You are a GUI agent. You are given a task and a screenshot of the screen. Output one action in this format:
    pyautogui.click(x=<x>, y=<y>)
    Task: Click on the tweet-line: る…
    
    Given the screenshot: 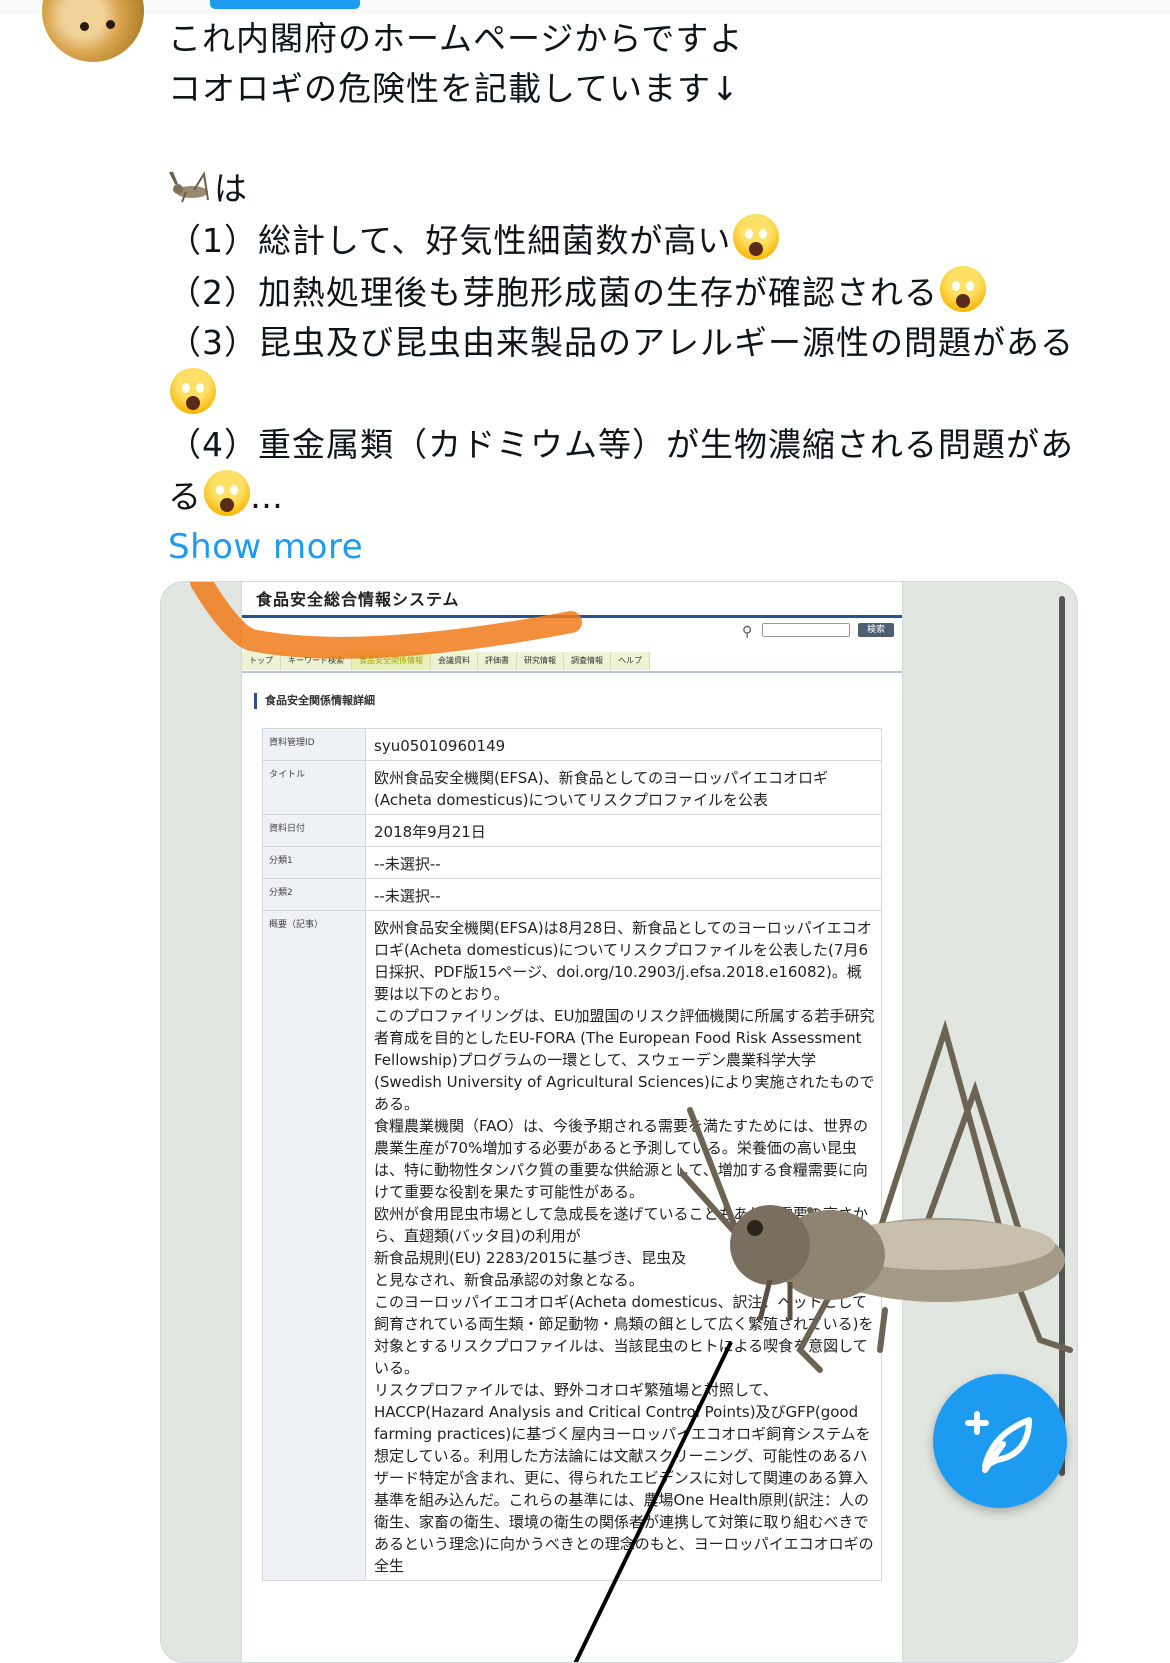 What is the action you would take?
    pyautogui.click(x=648, y=496)
    